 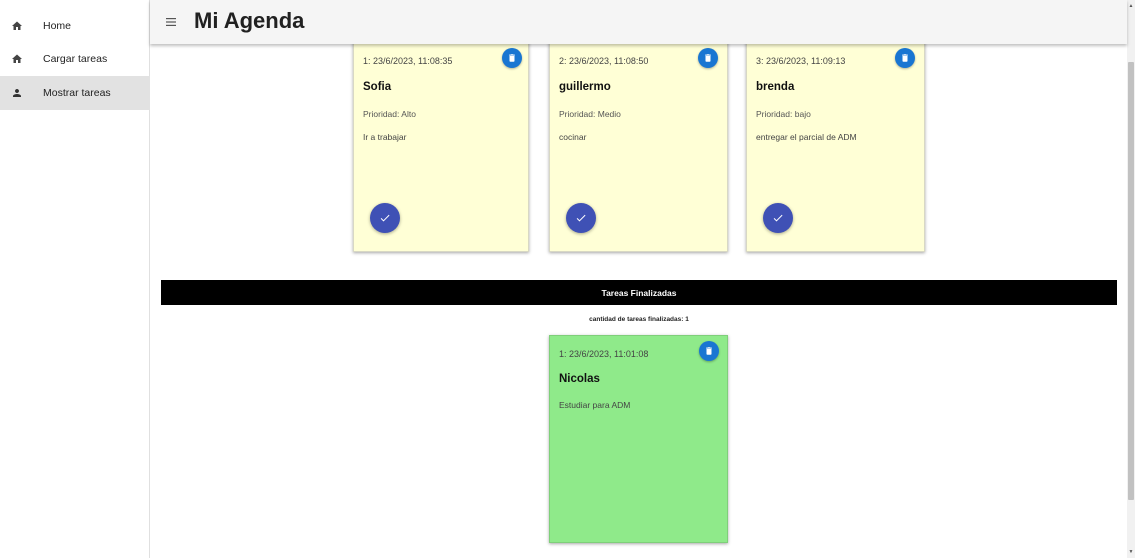 What do you see at coordinates (1131, 6) in the screenshot?
I see `scroll-up-icon: ▲` at bounding box center [1131, 6].